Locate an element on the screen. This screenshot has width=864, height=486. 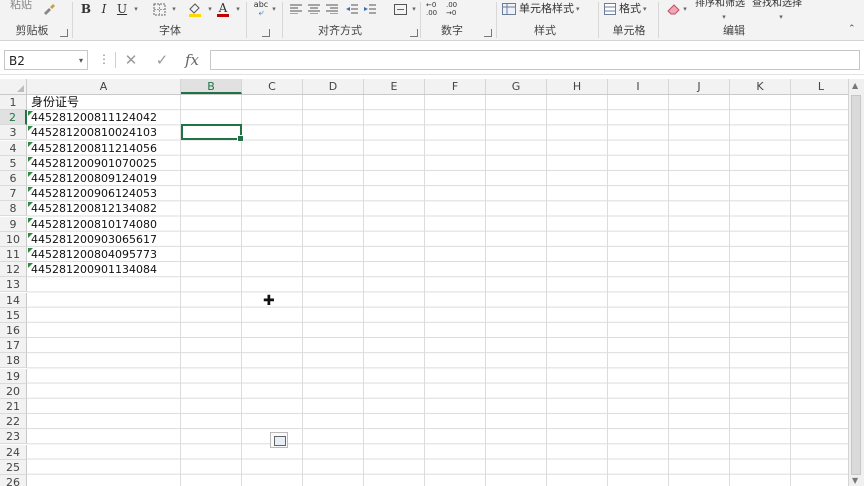
row-header-25: 25 is located at coordinates (13, 467).